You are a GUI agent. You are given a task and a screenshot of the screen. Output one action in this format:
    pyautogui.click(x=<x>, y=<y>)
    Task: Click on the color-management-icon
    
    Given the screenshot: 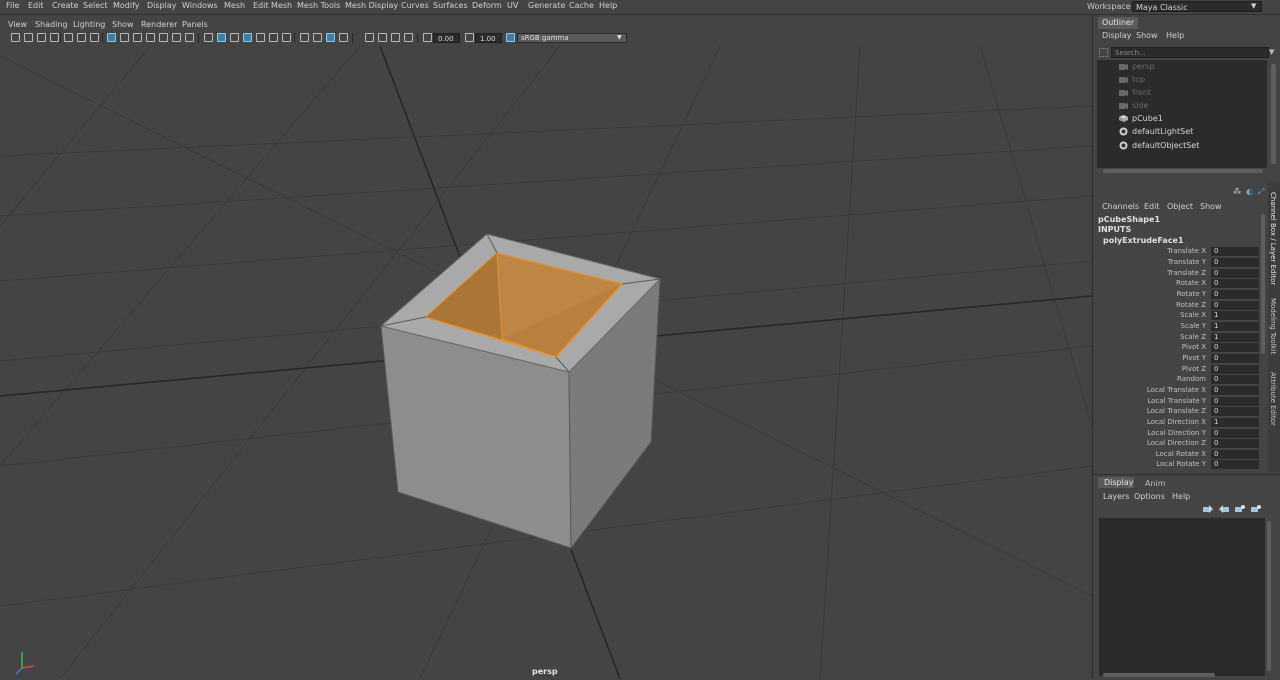 What is the action you would take?
    pyautogui.click(x=510, y=37)
    